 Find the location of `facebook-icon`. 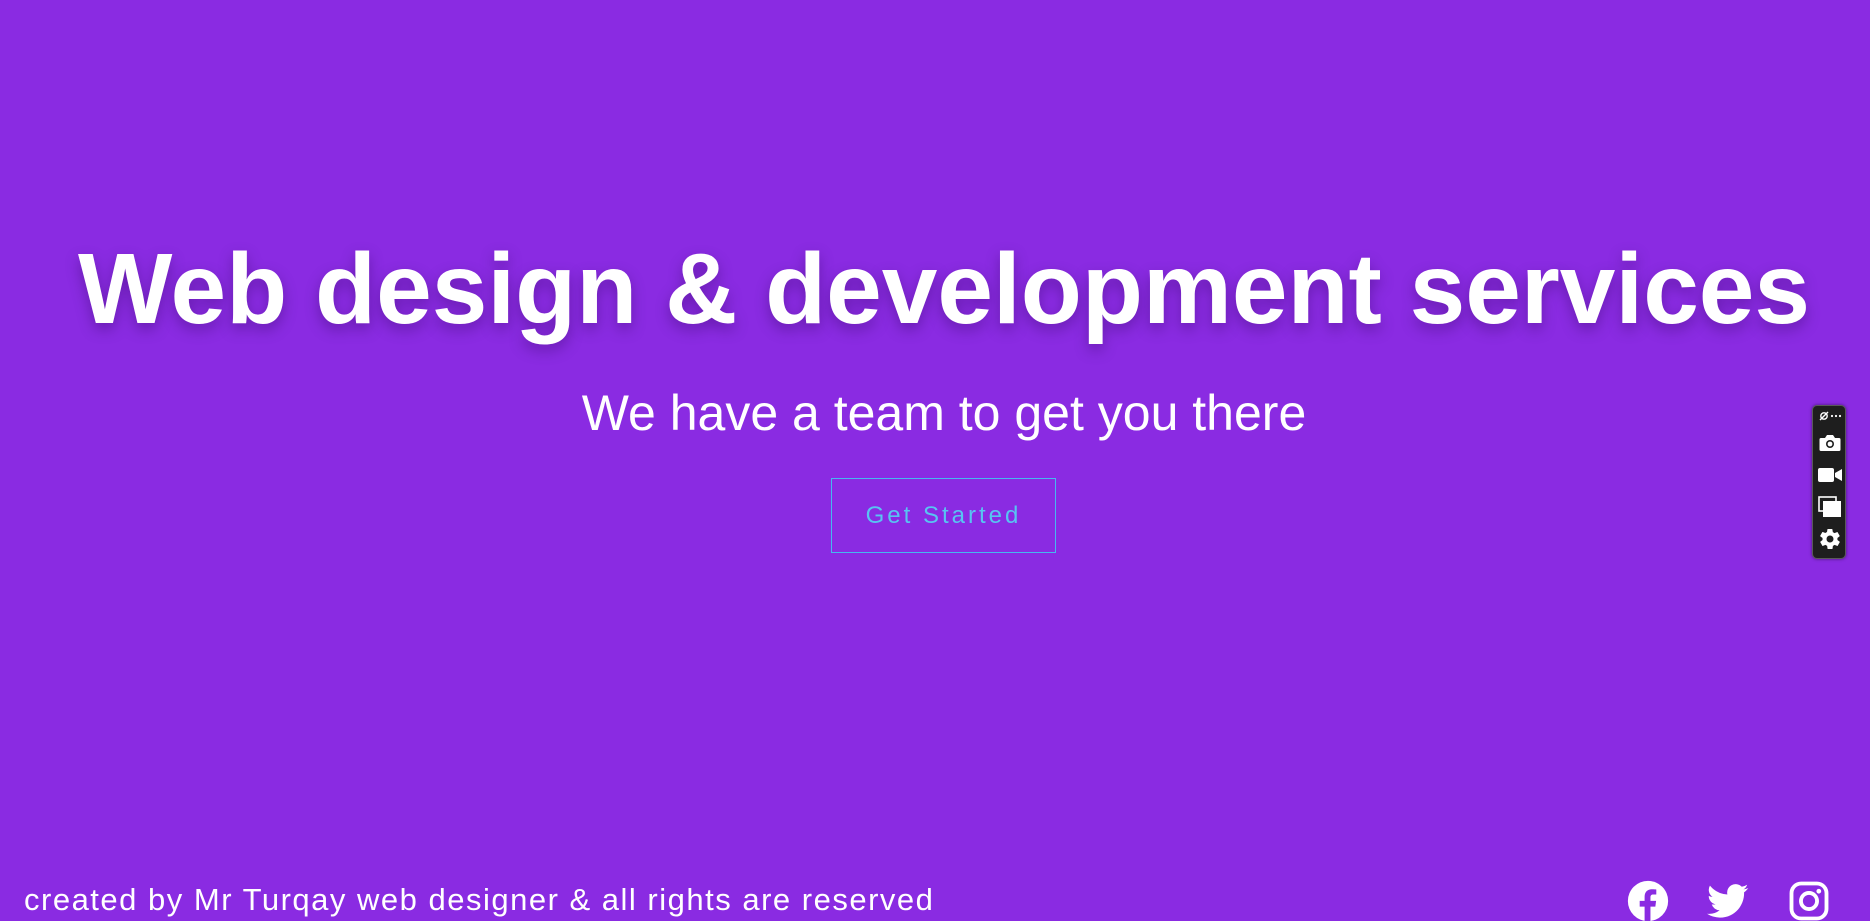

facebook-icon is located at coordinates (1648, 900).